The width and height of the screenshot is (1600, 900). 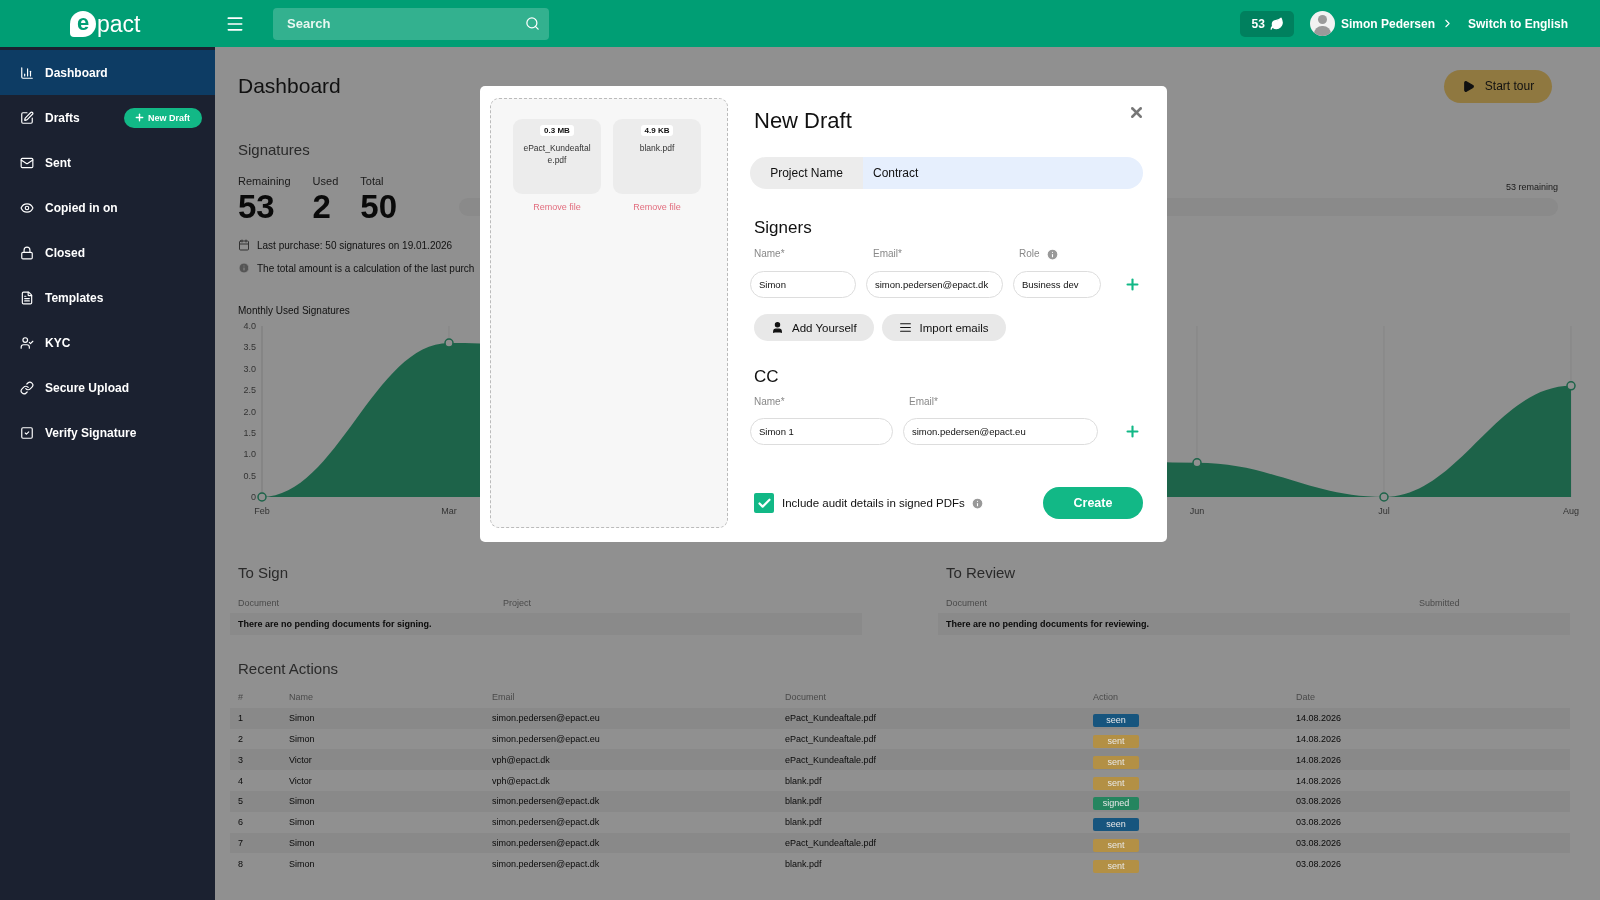 I want to click on axis-label: Jul, so click(x=1384, y=511).